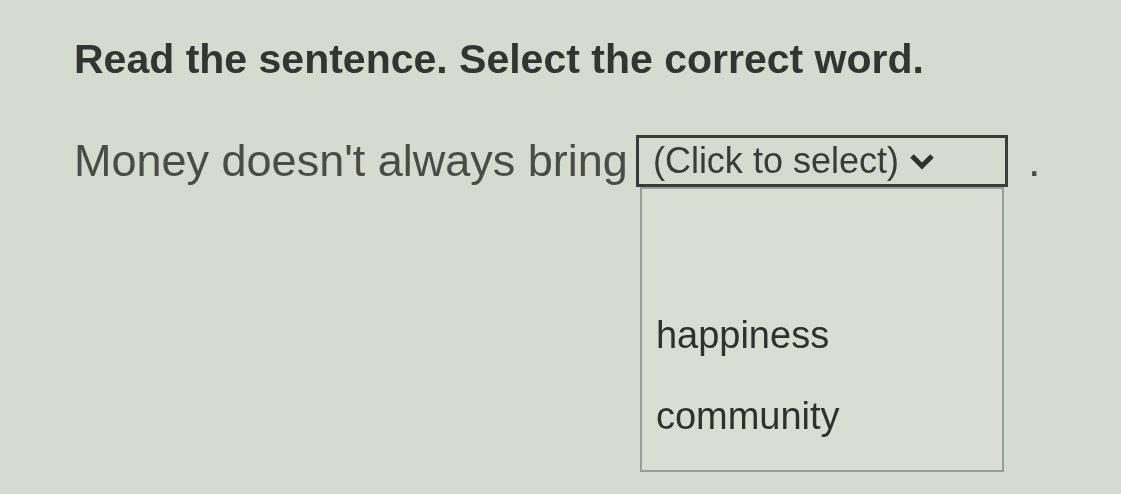 The width and height of the screenshot is (1121, 494). Describe the element at coordinates (499, 59) in the screenshot. I see `instruction-heading: Read the sentence. Select the correct word.` at that location.